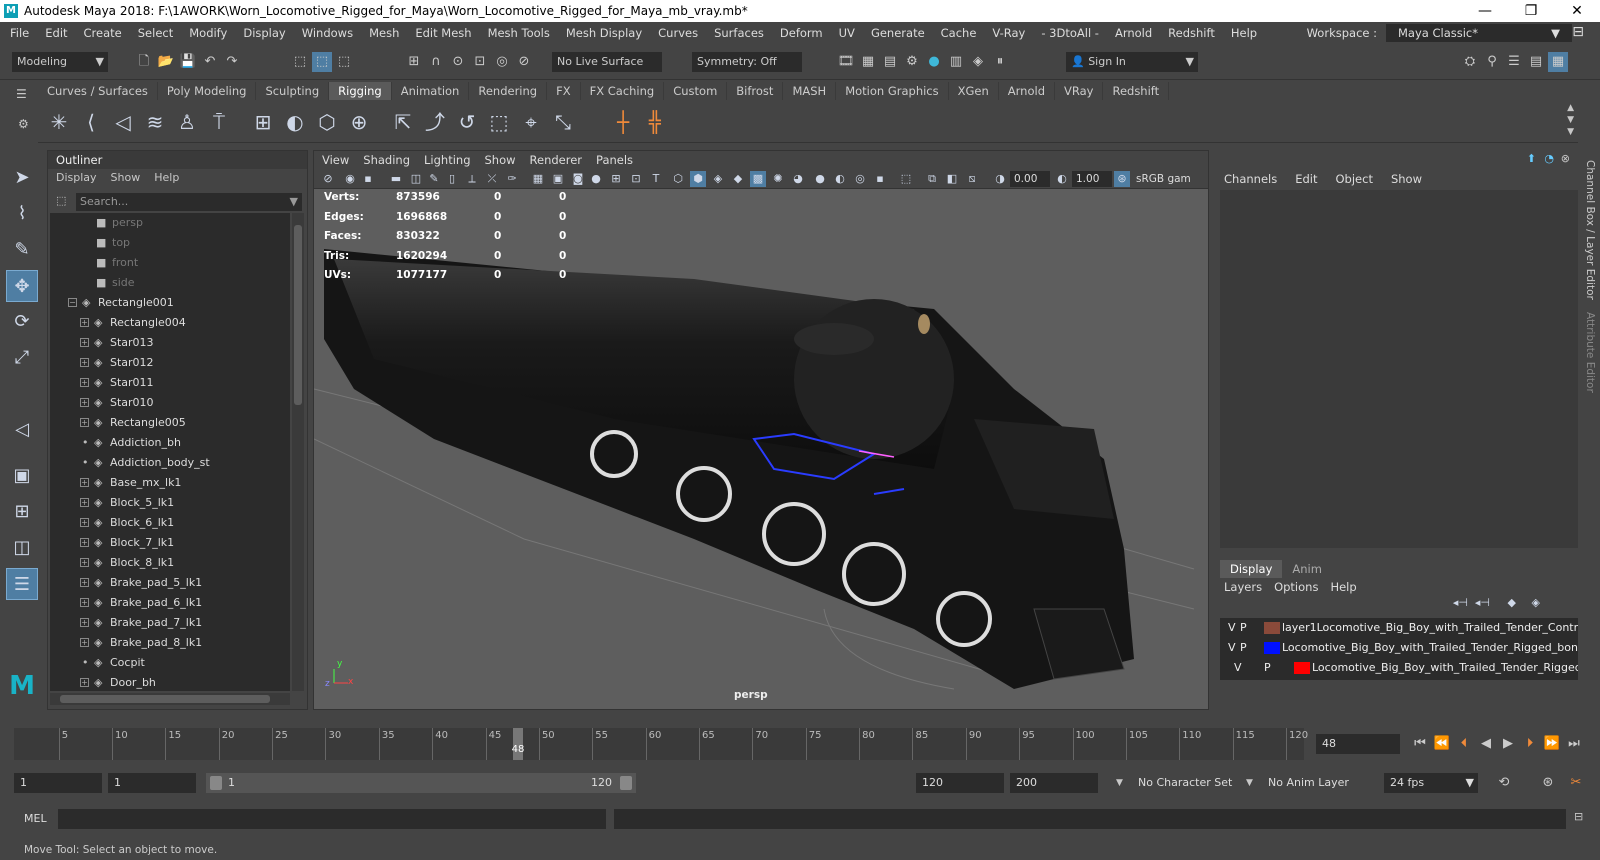 The height and width of the screenshot is (860, 1600). What do you see at coordinates (810, 91) in the screenshot?
I see `shelf-tab-mash: MASH` at bounding box center [810, 91].